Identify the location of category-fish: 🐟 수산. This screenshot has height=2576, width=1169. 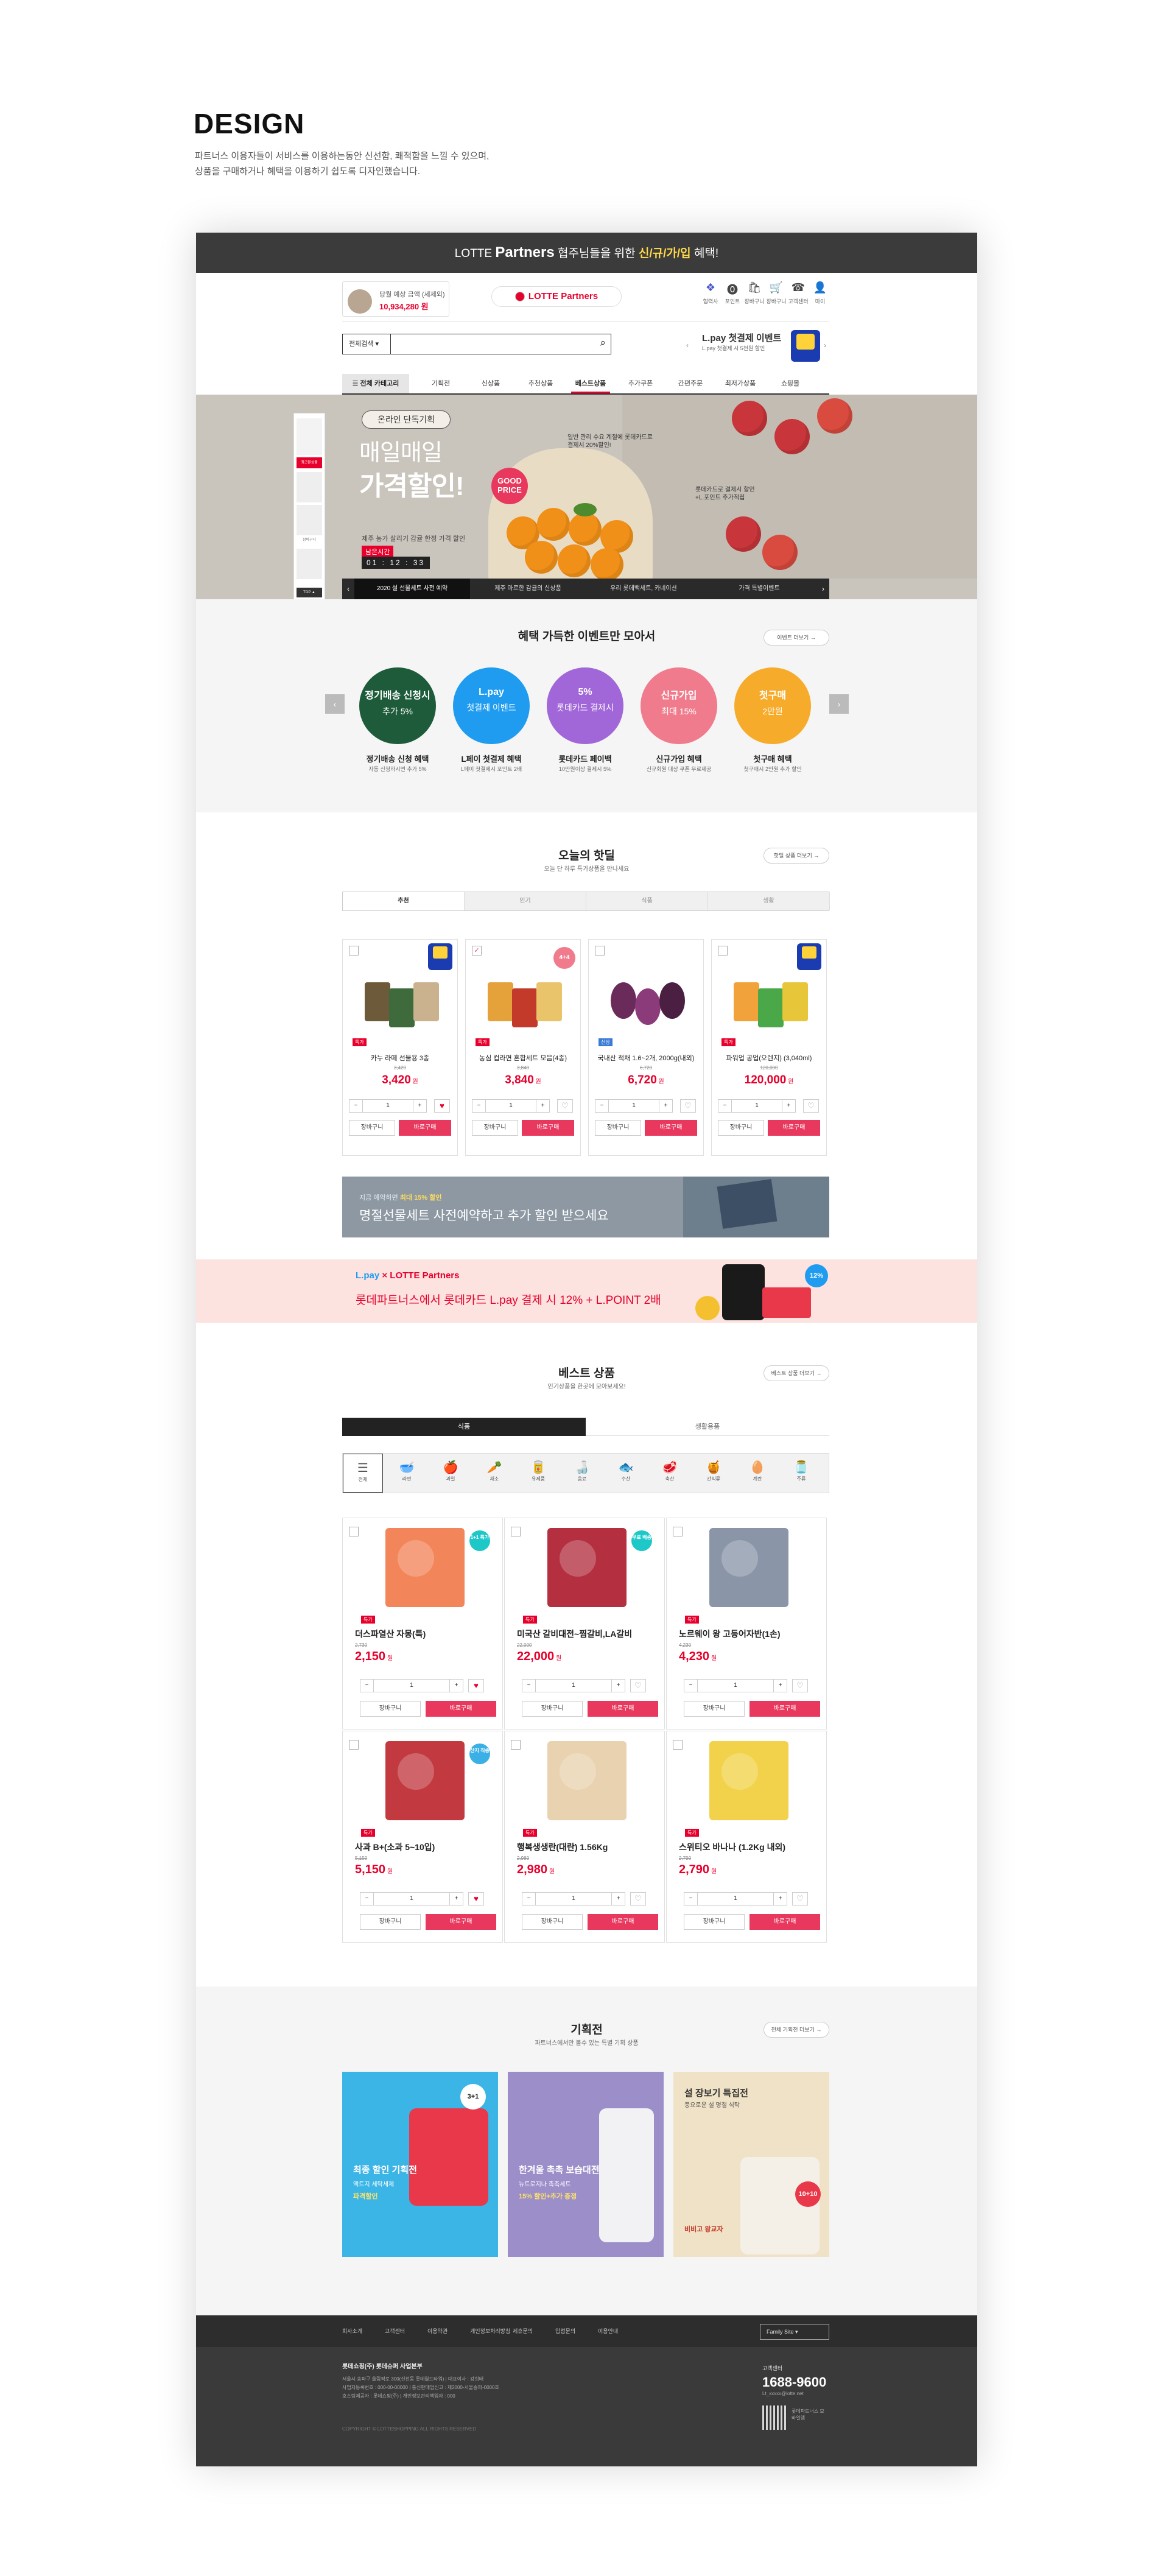
(626, 1473).